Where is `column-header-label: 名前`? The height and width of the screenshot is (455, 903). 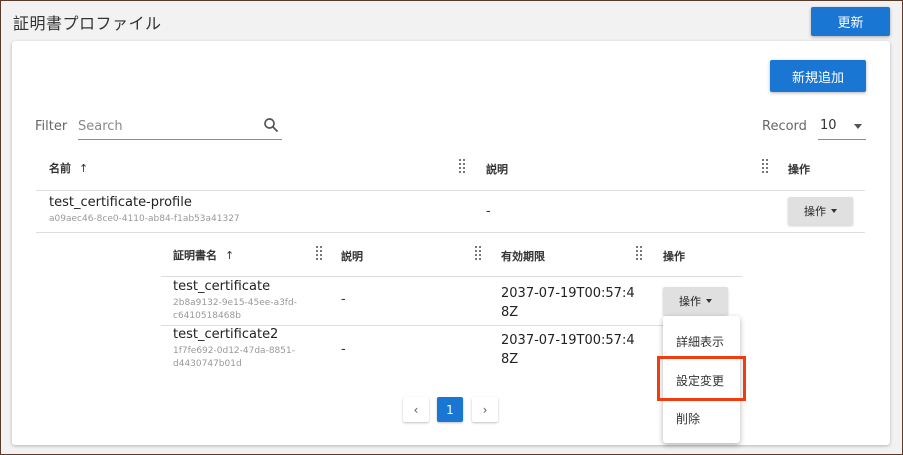
column-header-label: 名前 is located at coordinates (60, 168).